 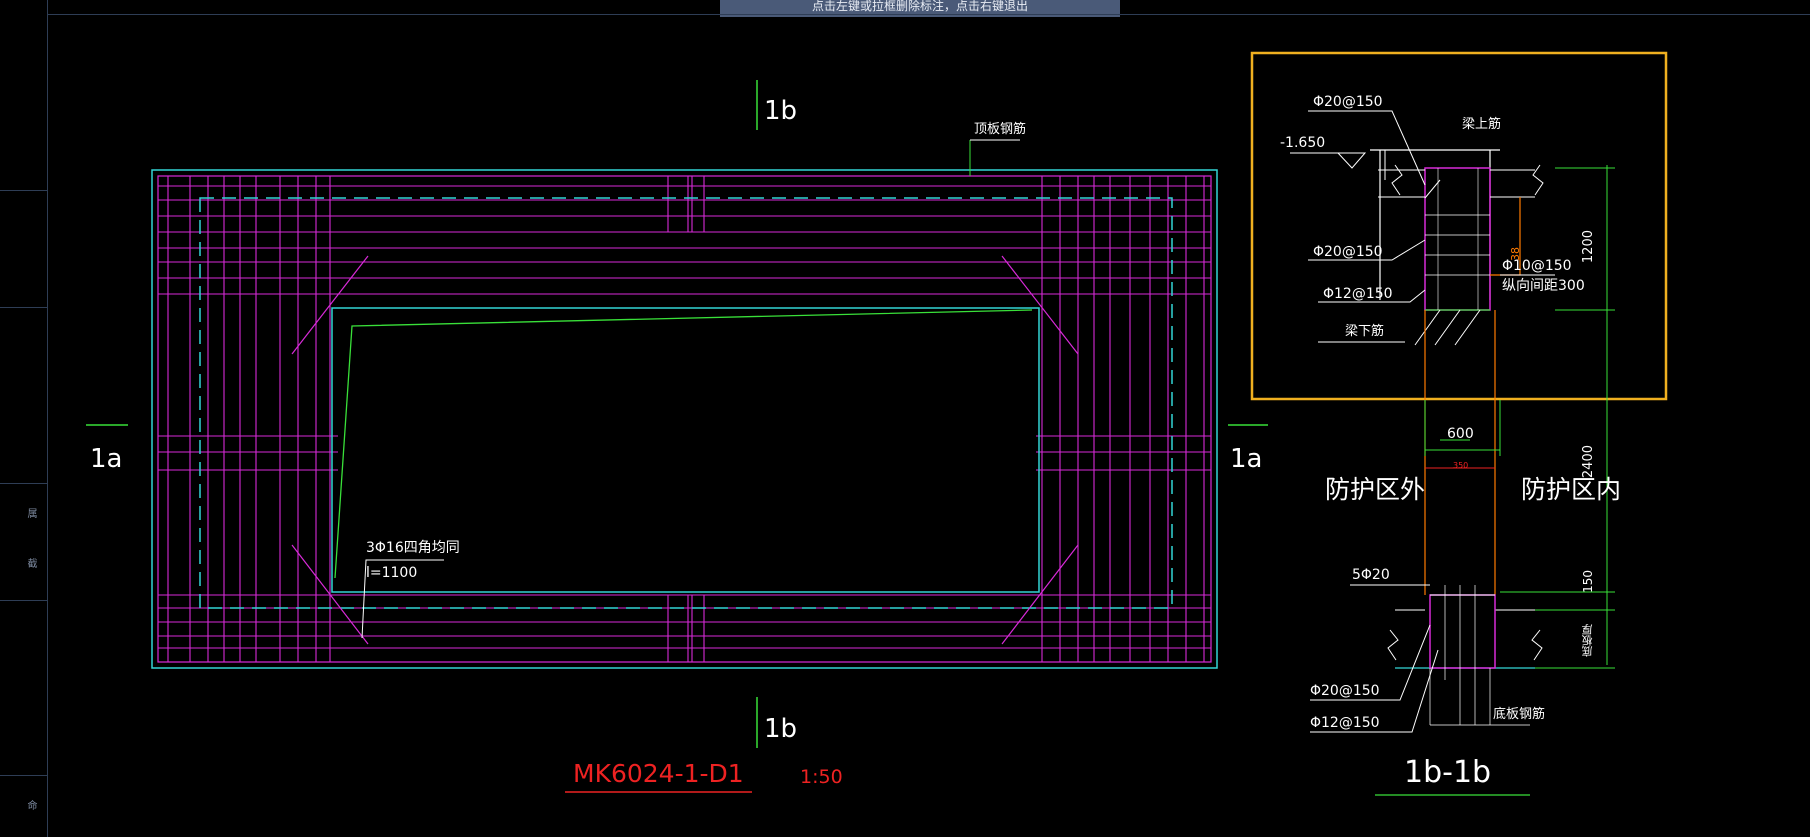 What do you see at coordinates (1375, 489) in the screenshot?
I see `zone-outside-label: 防护区外` at bounding box center [1375, 489].